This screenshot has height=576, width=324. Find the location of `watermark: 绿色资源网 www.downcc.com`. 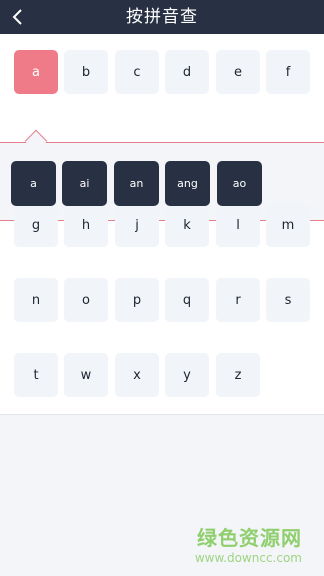

watermark: 绿色资源网 www.downcc.com is located at coordinates (248, 543).